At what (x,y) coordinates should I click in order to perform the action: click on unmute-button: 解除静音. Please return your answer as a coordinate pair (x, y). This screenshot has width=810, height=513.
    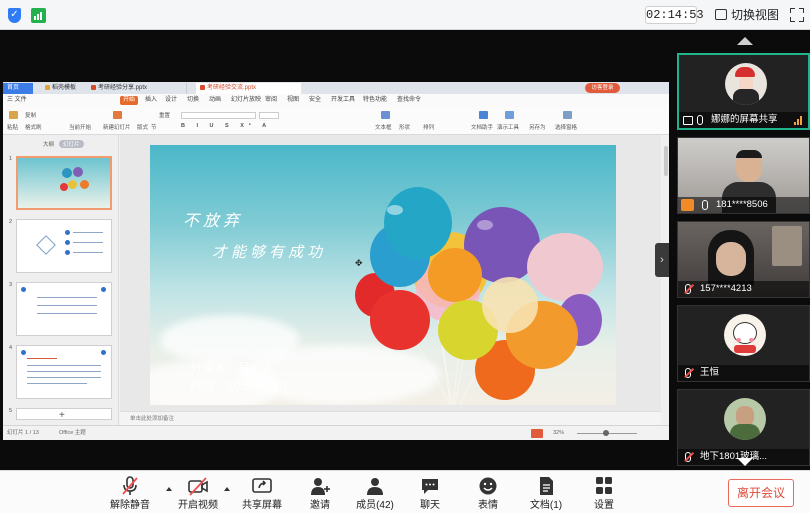
    Looking at the image, I should click on (130, 492).